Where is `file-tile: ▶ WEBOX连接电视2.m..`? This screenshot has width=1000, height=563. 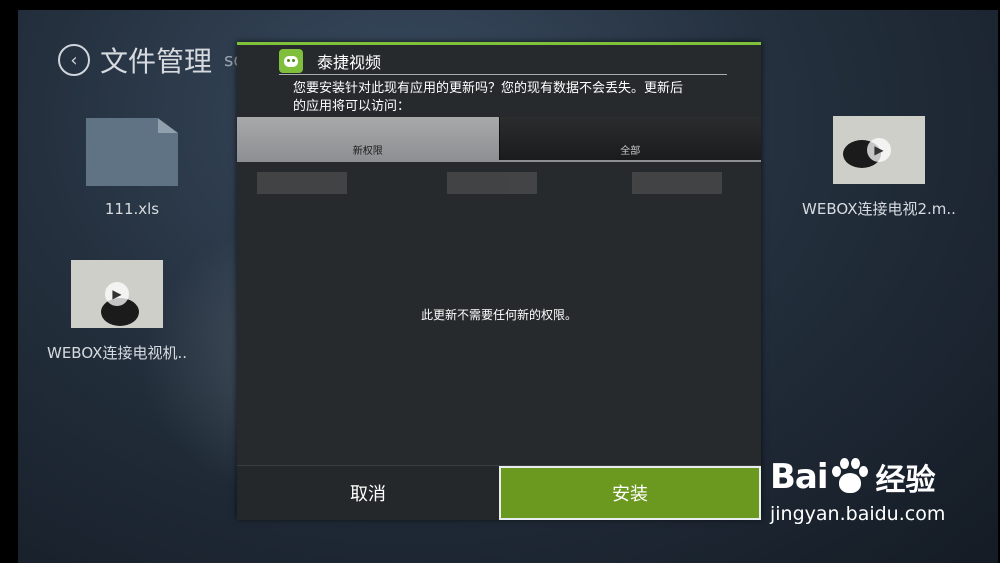
file-tile: ▶ WEBOX连接电视2.m.. is located at coordinates (879, 167).